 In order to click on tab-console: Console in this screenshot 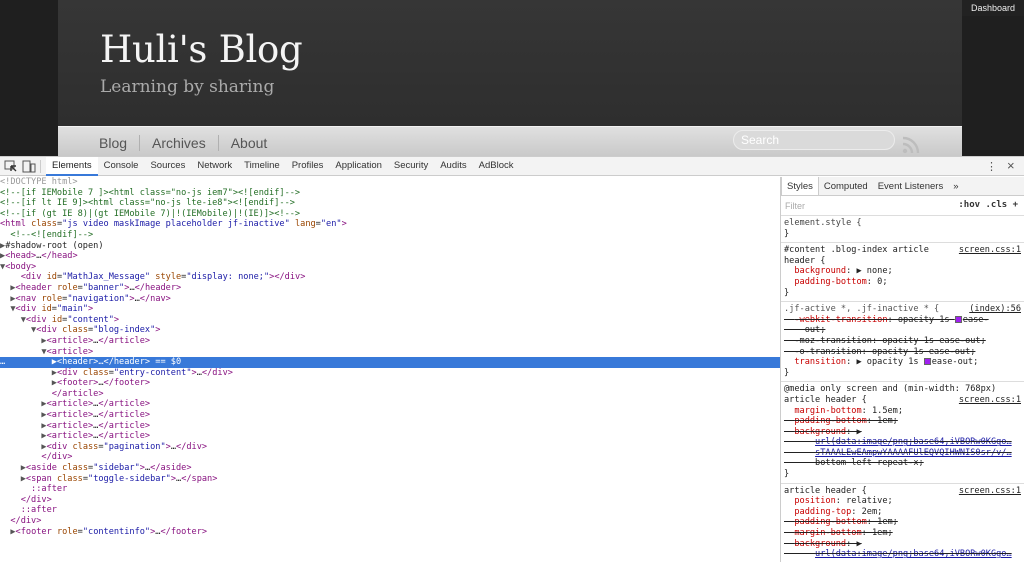, I will do `click(121, 166)`.